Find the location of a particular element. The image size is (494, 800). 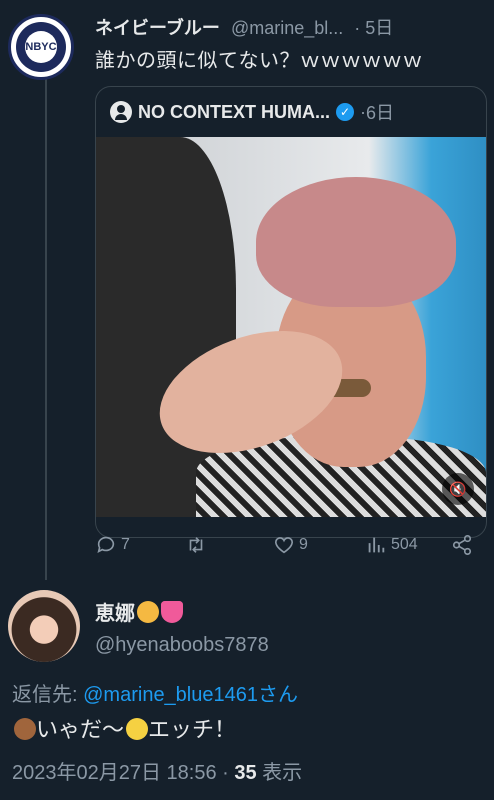

views-button: 504 is located at coordinates (391, 545).